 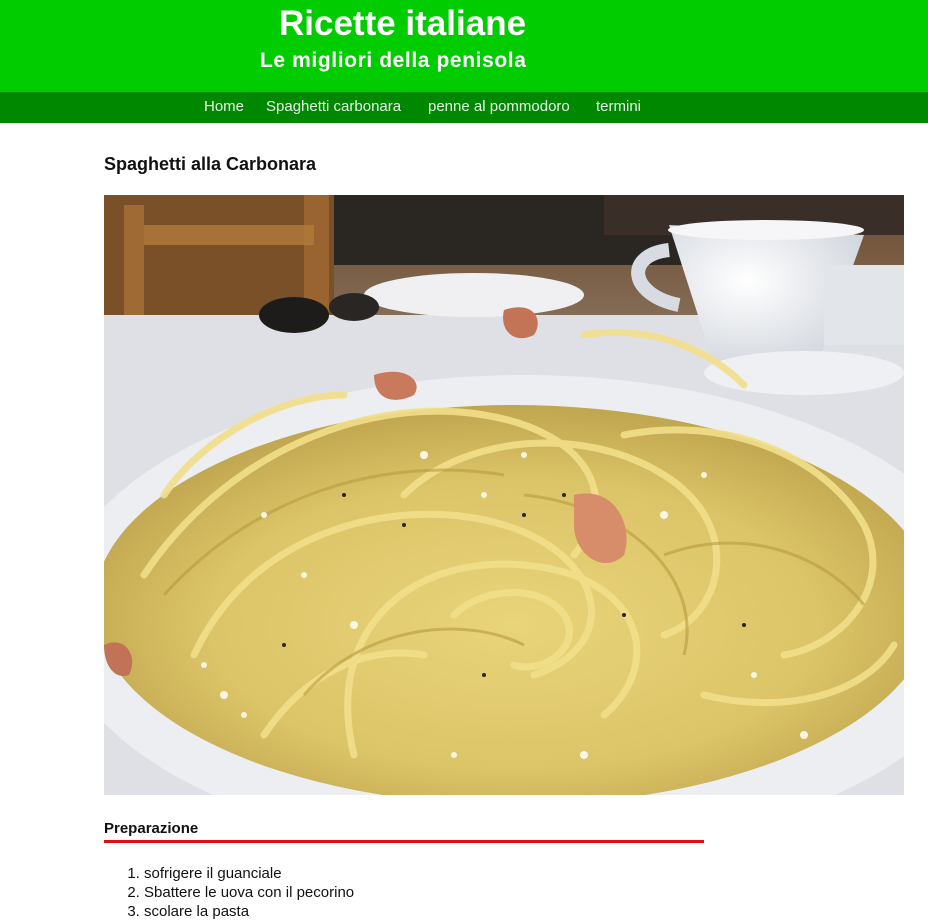 What do you see at coordinates (224, 107) in the screenshot?
I see `nav-link-home: Home` at bounding box center [224, 107].